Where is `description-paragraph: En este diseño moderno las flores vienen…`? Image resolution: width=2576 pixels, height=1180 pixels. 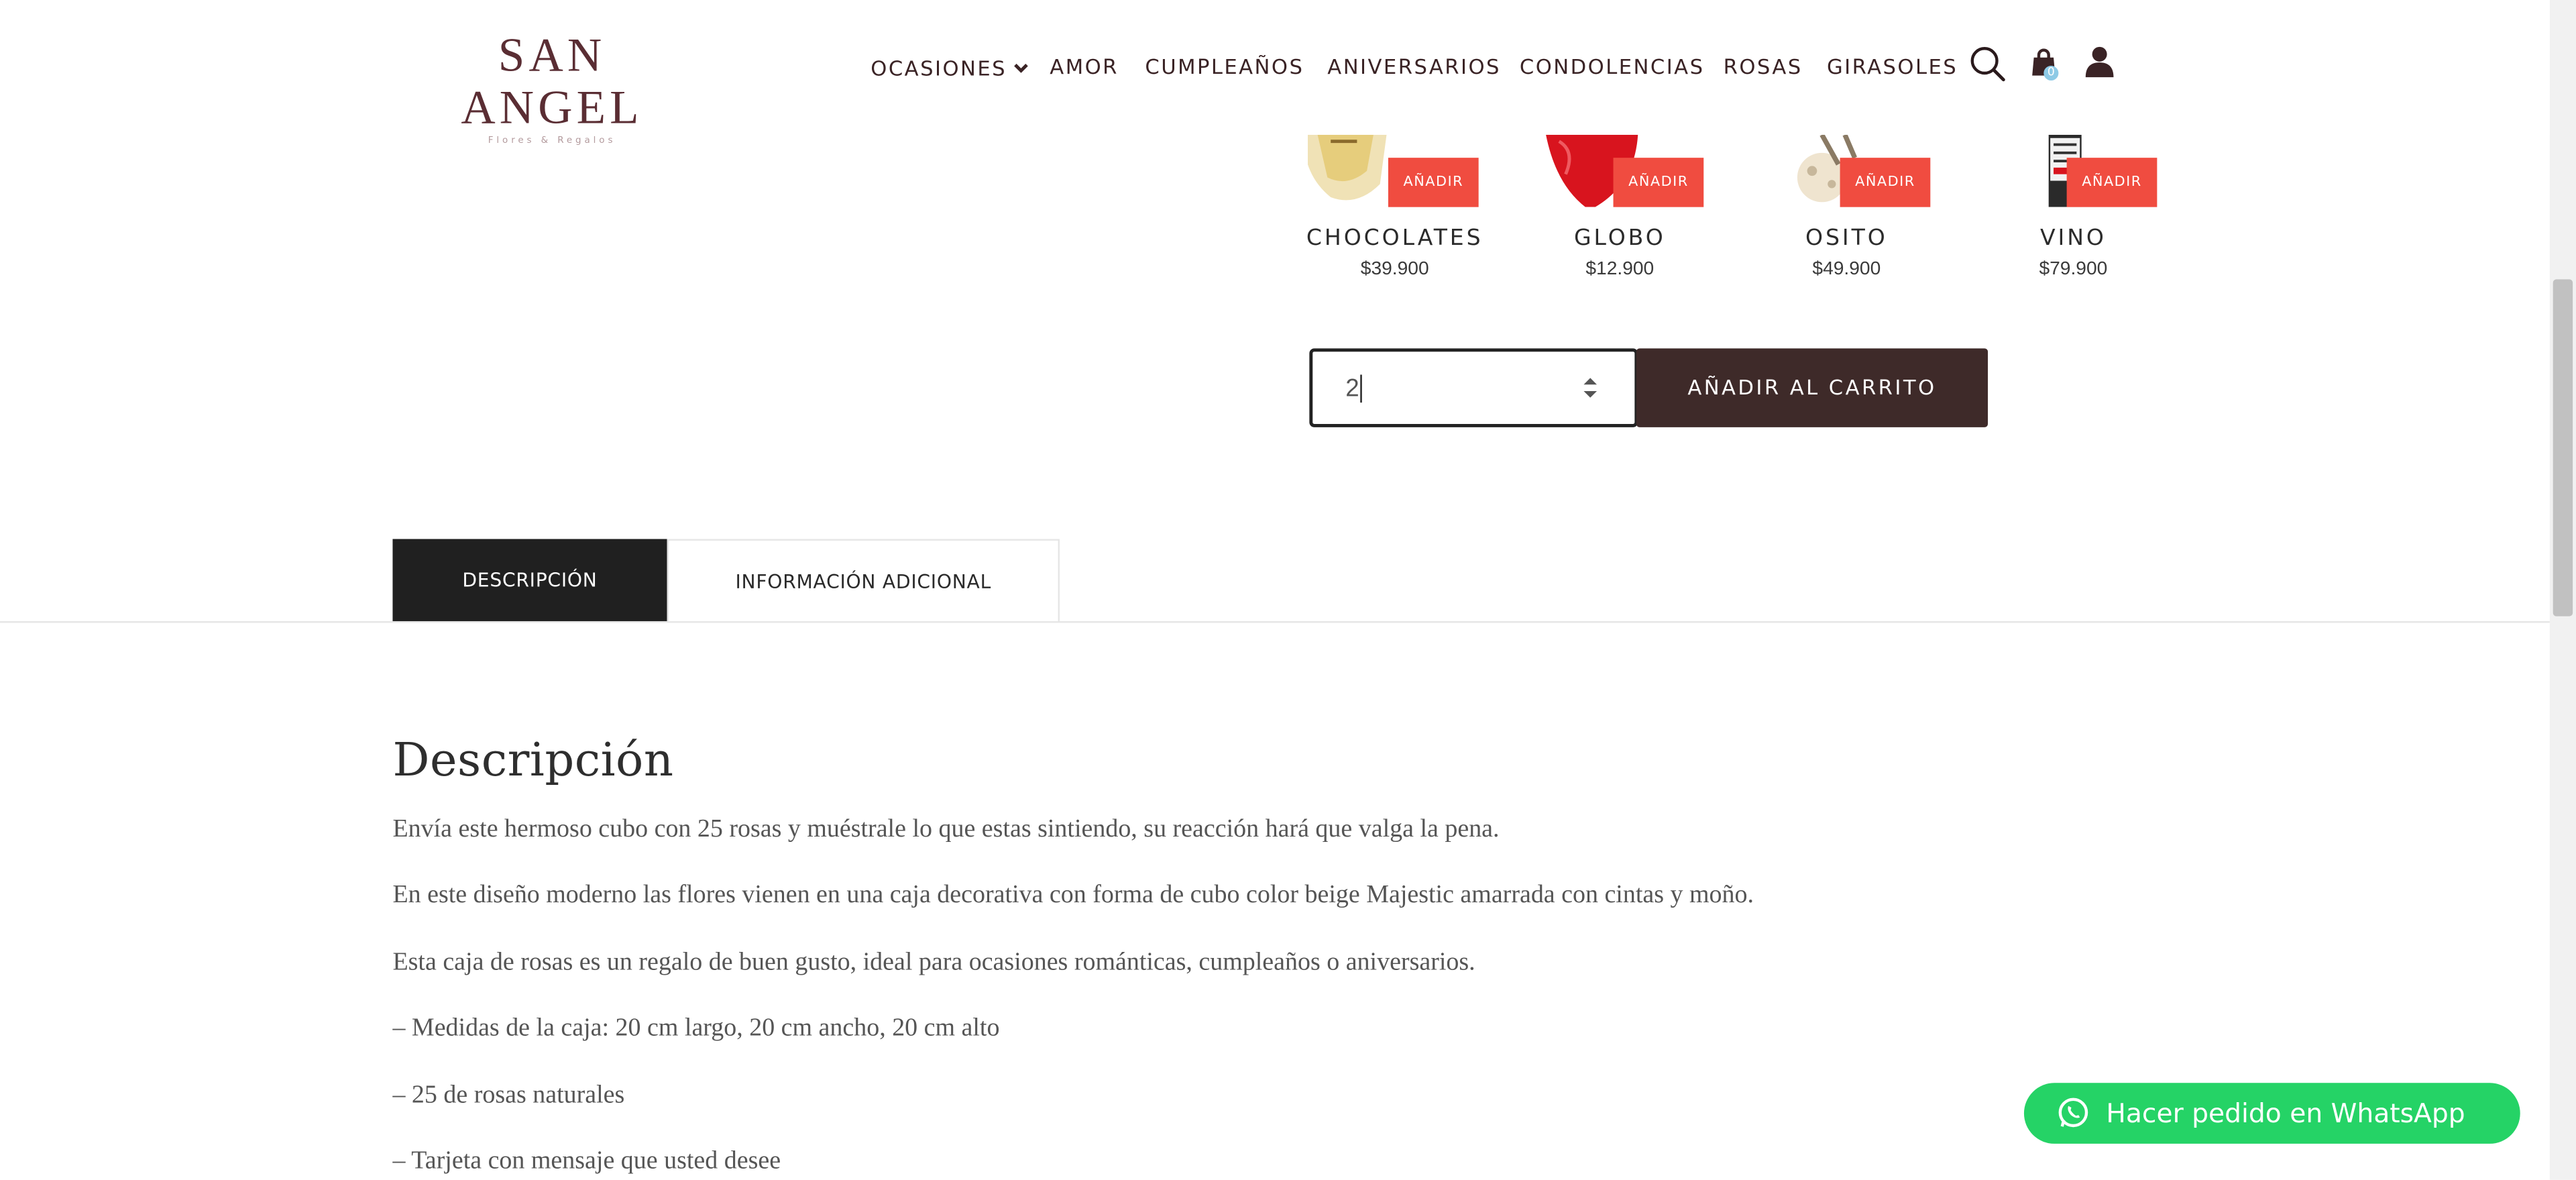 description-paragraph: En este diseño moderno las flores vienen… is located at coordinates (1073, 894).